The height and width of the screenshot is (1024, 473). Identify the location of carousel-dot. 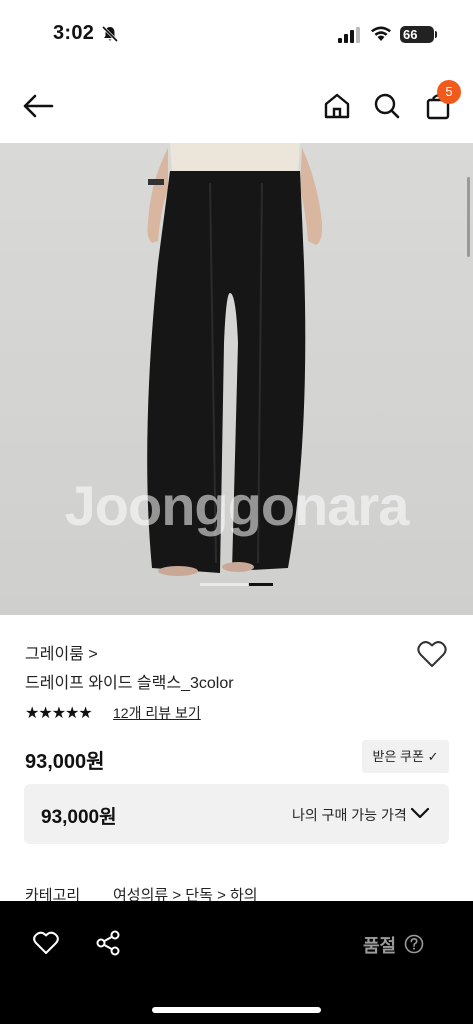
(224, 584).